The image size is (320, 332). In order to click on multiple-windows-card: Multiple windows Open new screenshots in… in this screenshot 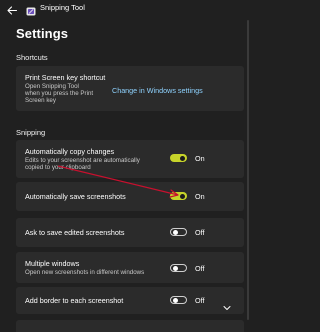, I will do `click(130, 267)`.